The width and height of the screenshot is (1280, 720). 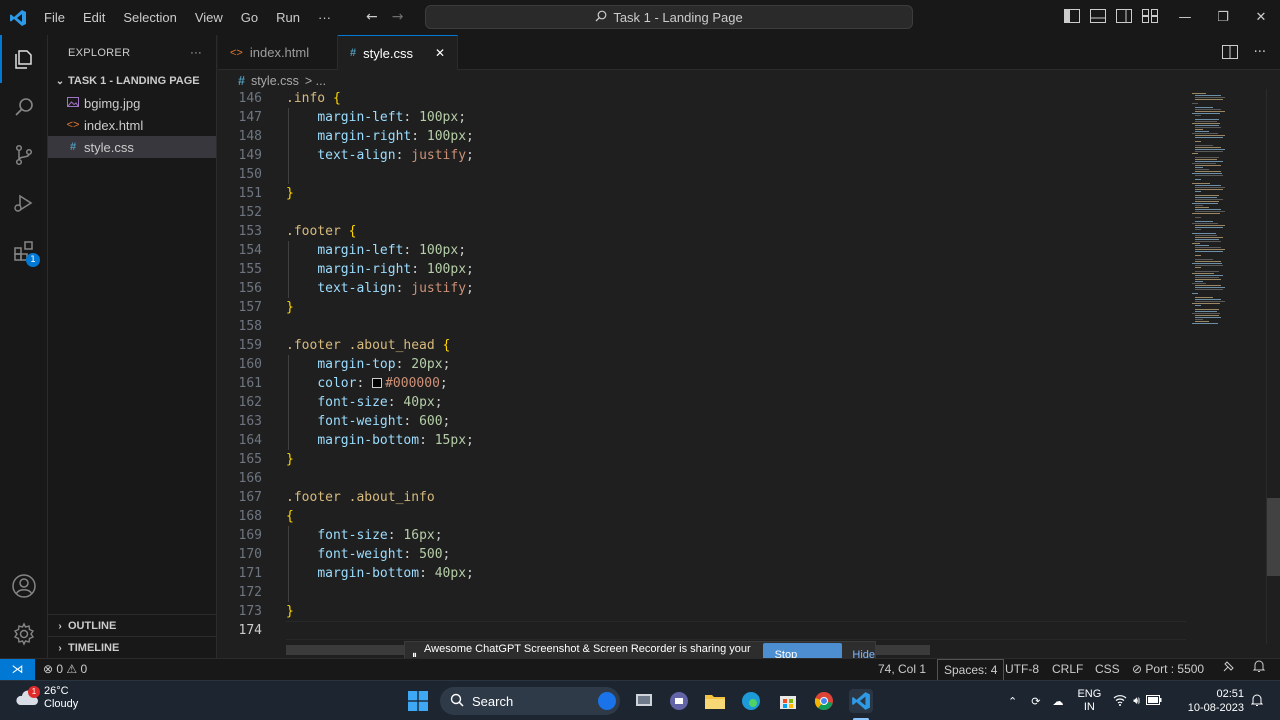 I want to click on accounts-icon, so click(x=24, y=586).